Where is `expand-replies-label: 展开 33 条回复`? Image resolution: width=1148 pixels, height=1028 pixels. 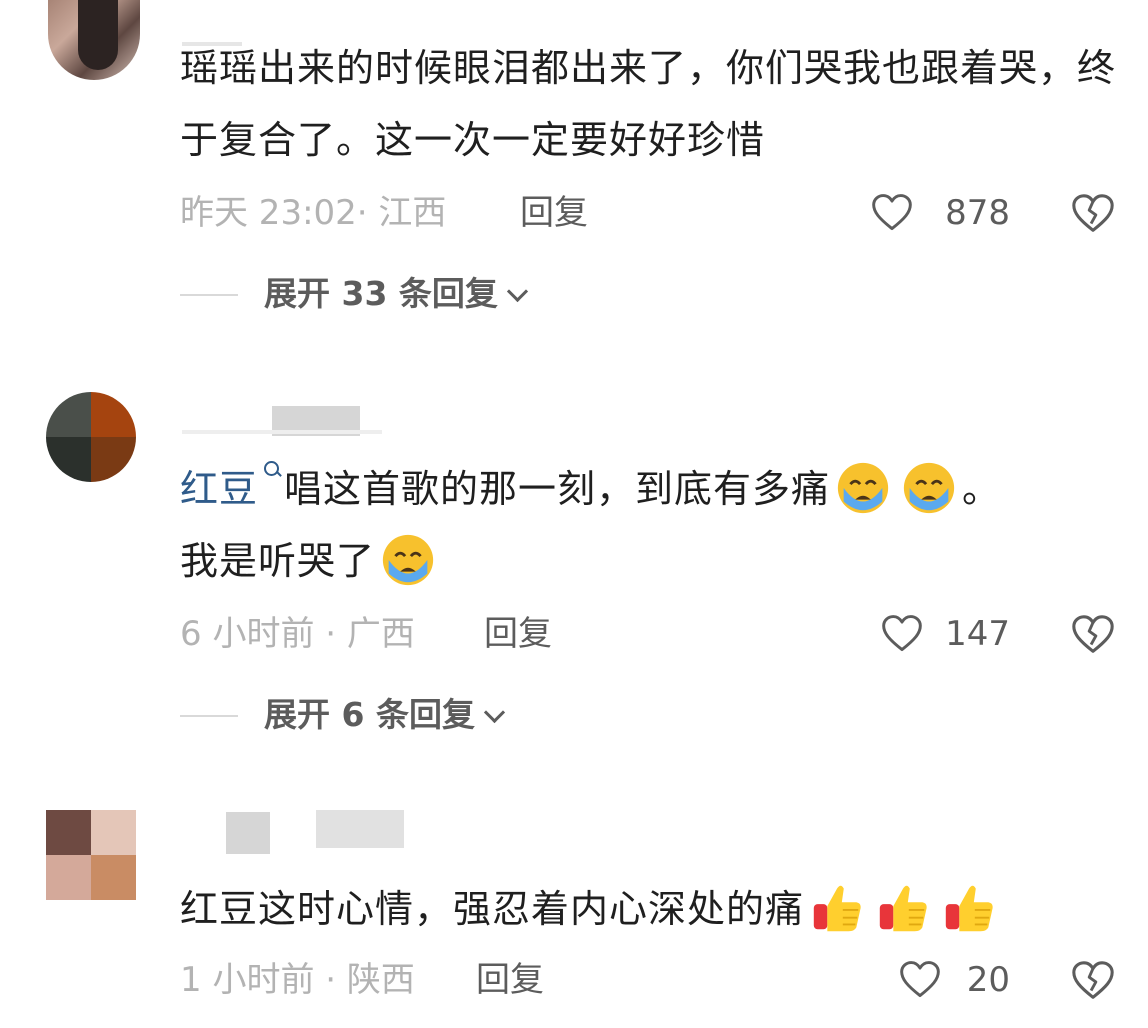 expand-replies-label: 展开 33 条回复 is located at coordinates (396, 294).